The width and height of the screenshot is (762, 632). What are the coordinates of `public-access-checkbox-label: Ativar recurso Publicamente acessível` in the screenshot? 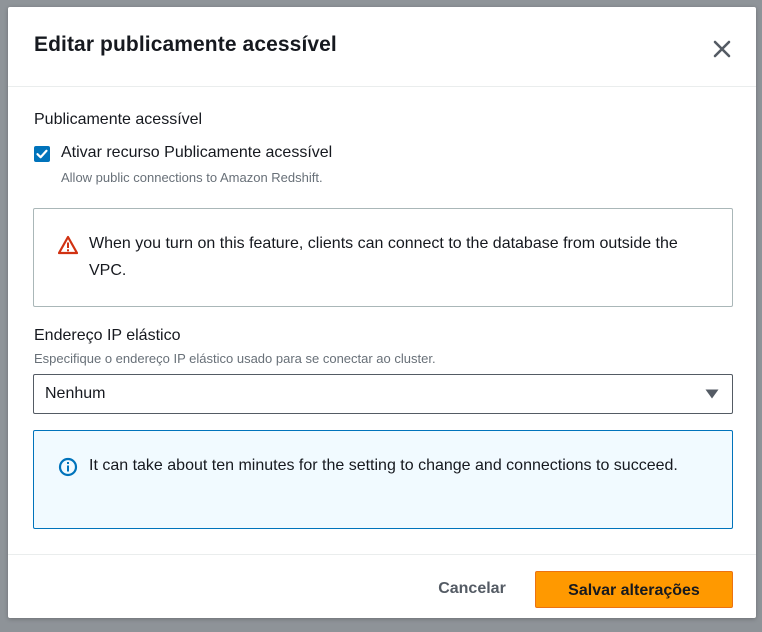 It's located at (196, 153).